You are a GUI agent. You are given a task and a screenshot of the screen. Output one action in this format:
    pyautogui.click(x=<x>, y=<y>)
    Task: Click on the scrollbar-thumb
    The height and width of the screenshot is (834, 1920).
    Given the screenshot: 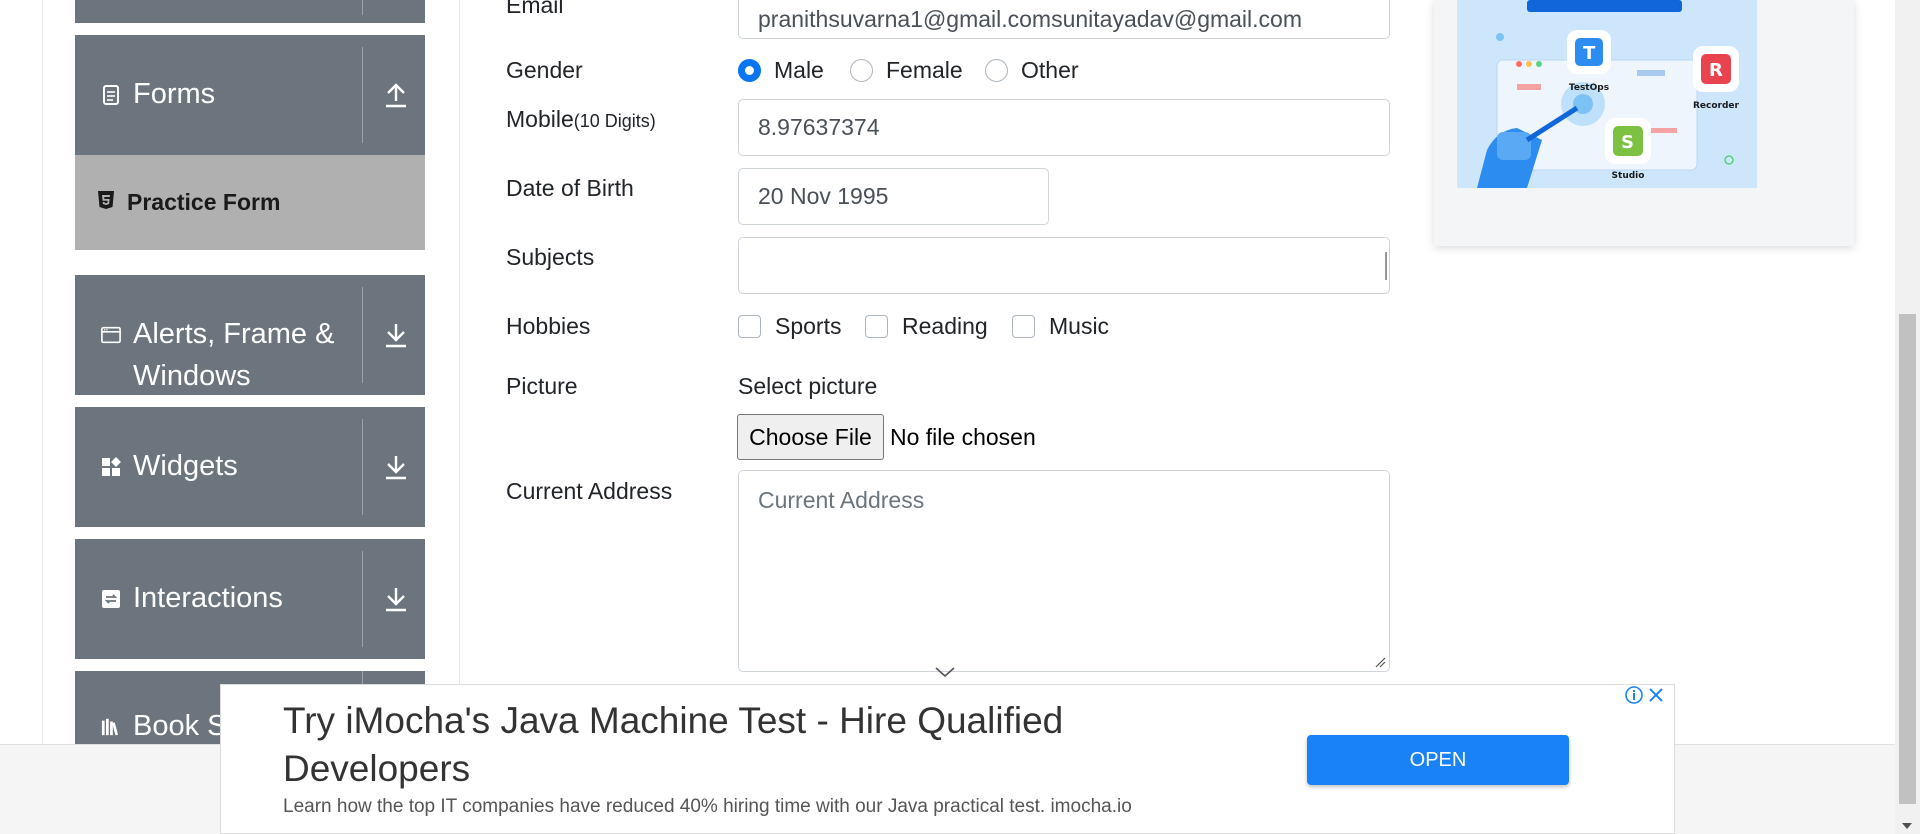 What is the action you would take?
    pyautogui.click(x=1907, y=559)
    